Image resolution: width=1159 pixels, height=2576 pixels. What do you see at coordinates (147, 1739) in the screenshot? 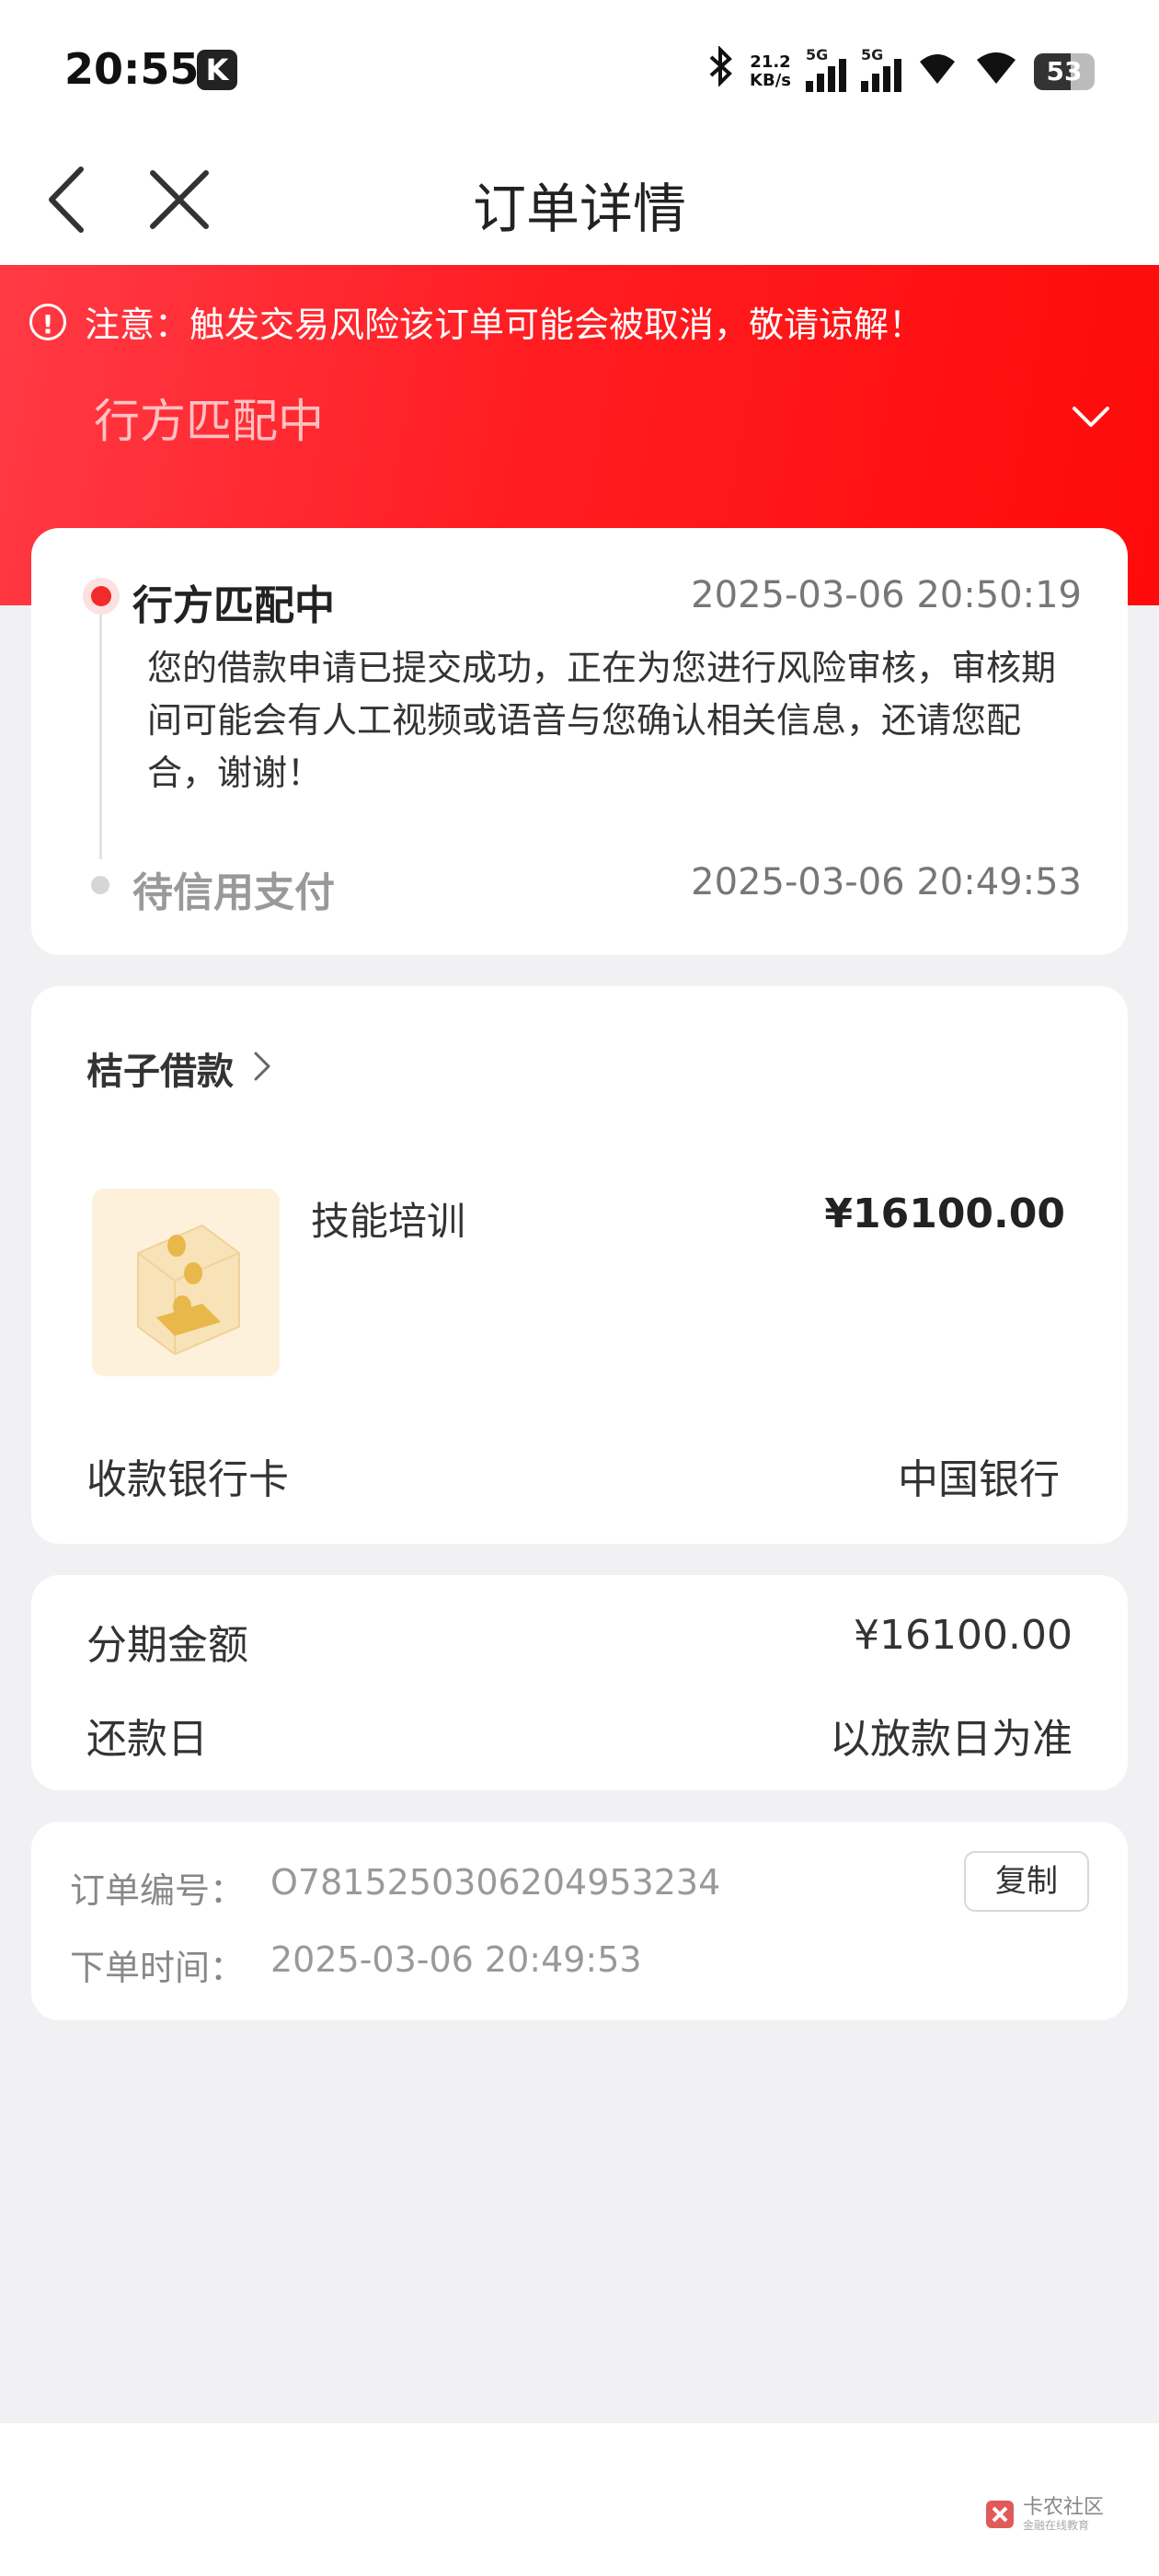
I see `repayment-day-label: 还款日` at bounding box center [147, 1739].